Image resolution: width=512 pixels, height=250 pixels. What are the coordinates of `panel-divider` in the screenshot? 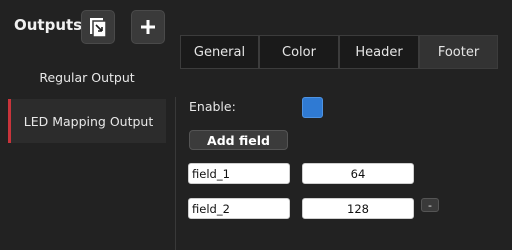 It's located at (175, 173).